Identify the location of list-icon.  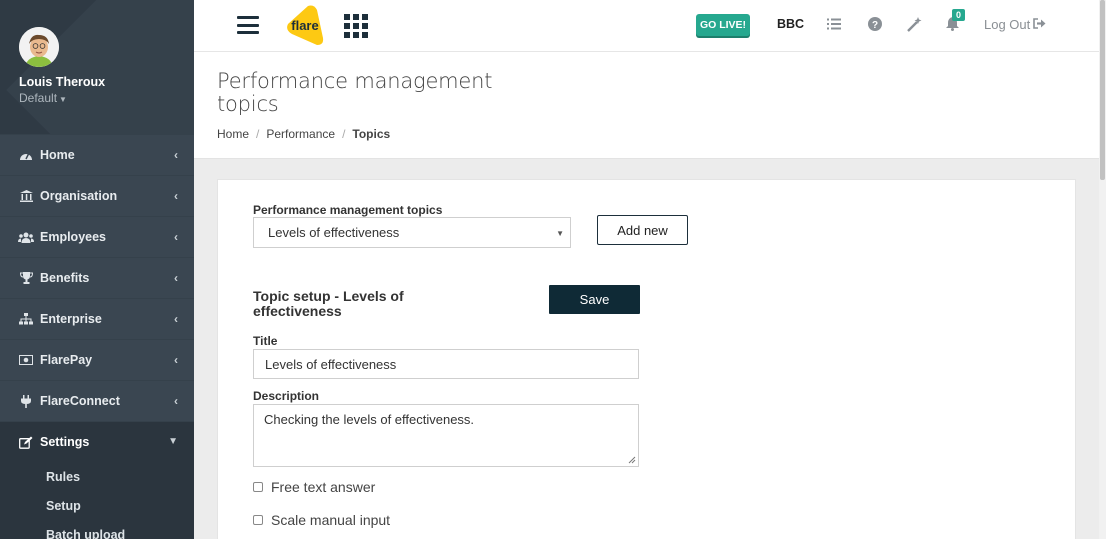
(834, 24).